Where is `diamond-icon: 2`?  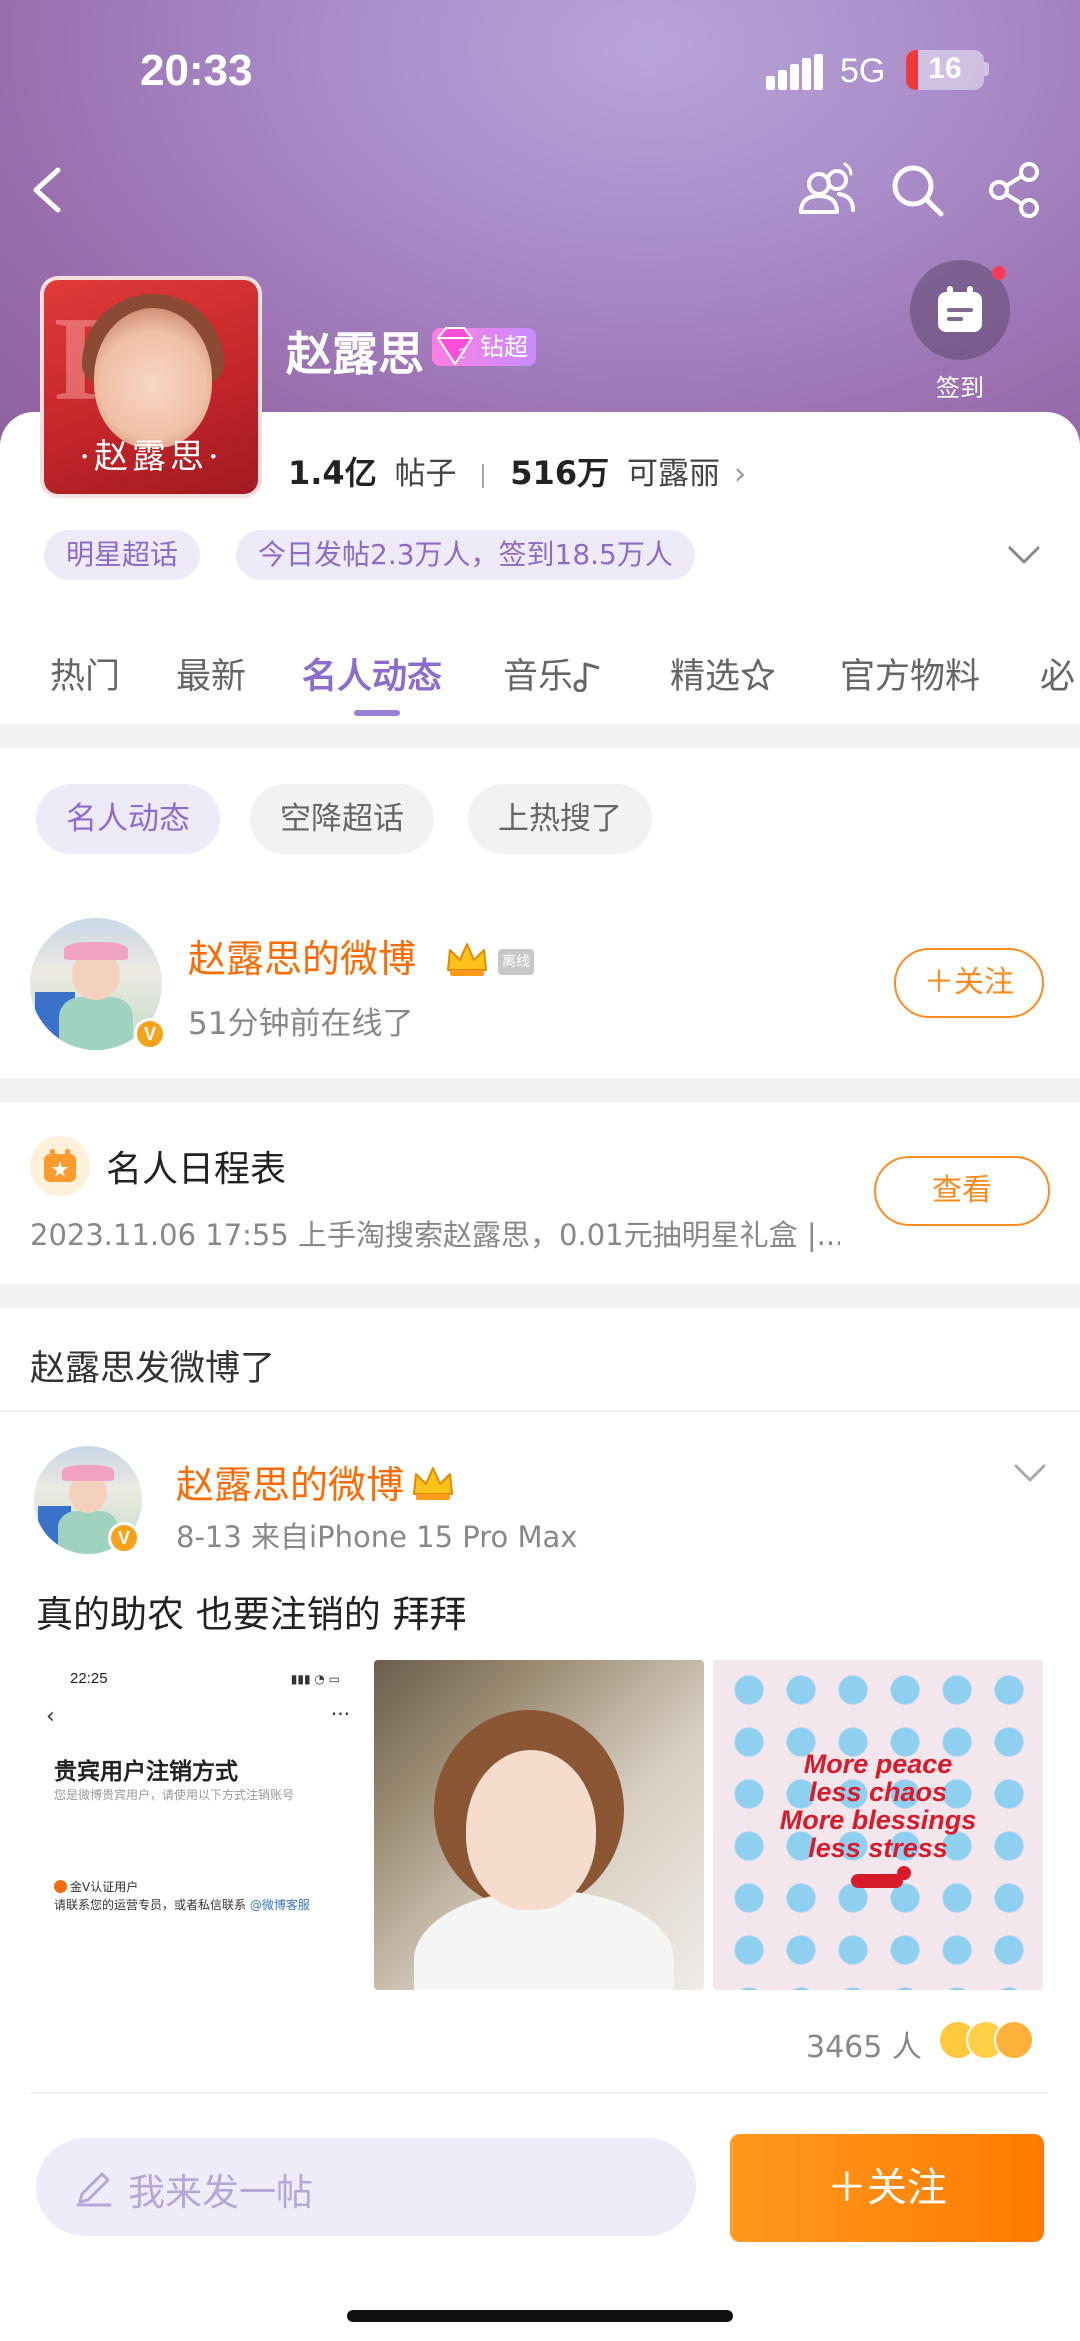 diamond-icon: 2 is located at coordinates (455, 346).